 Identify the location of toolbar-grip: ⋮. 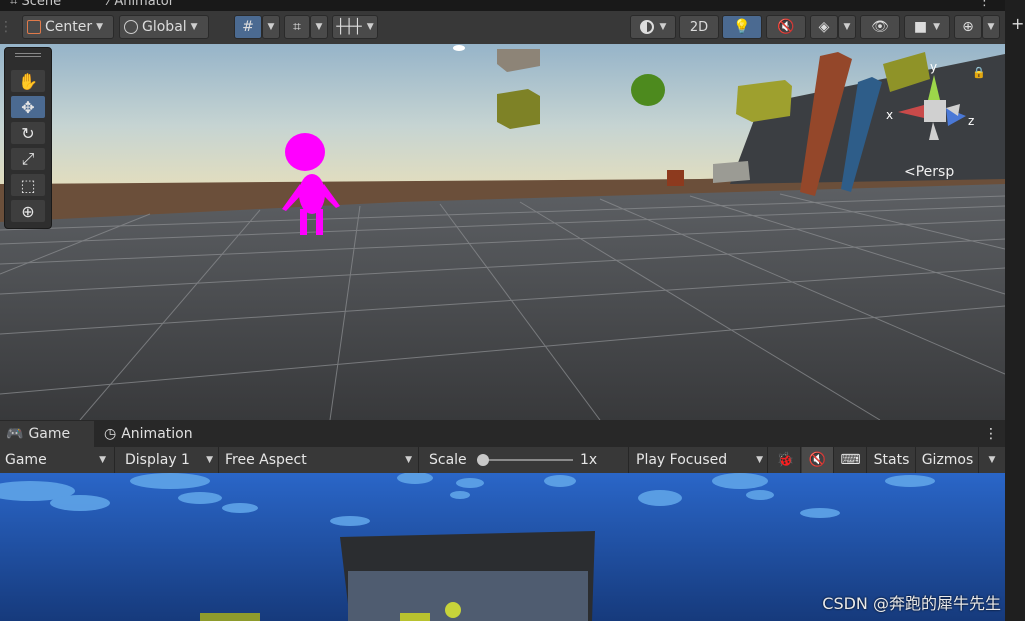
(6, 27).